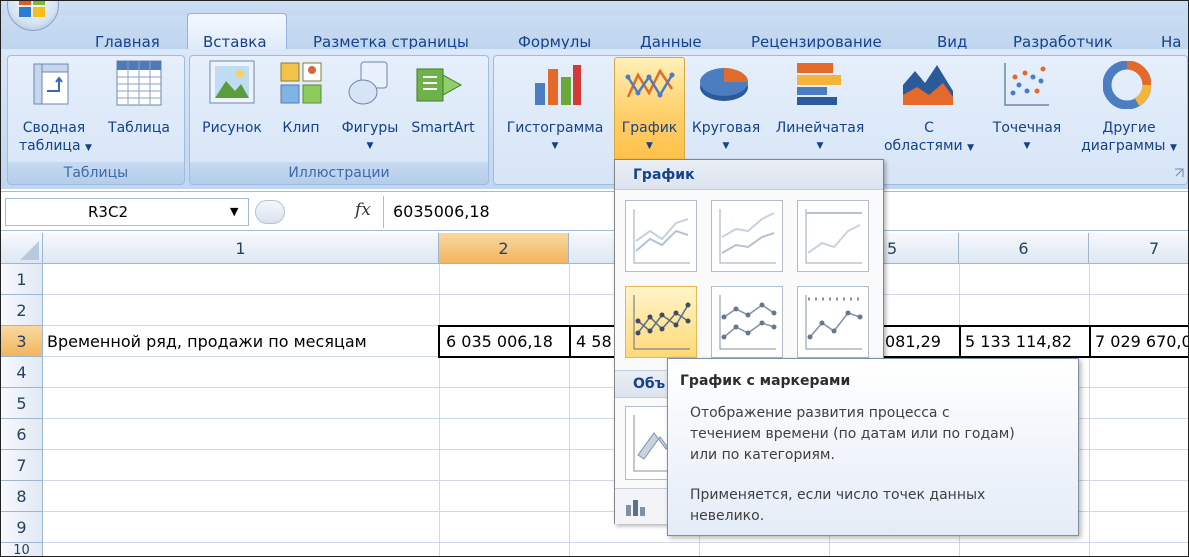  Describe the element at coordinates (22, 279) in the screenshot. I see `row-header-1: 1` at that location.